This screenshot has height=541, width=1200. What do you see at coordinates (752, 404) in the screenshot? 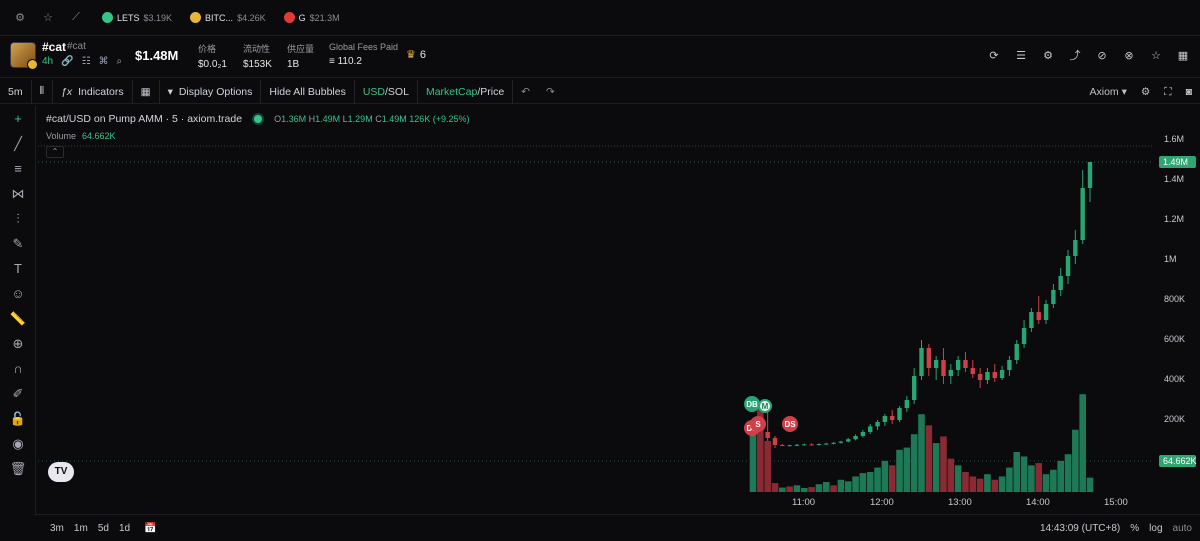
I see `trade-marker-label: DB` at bounding box center [752, 404].